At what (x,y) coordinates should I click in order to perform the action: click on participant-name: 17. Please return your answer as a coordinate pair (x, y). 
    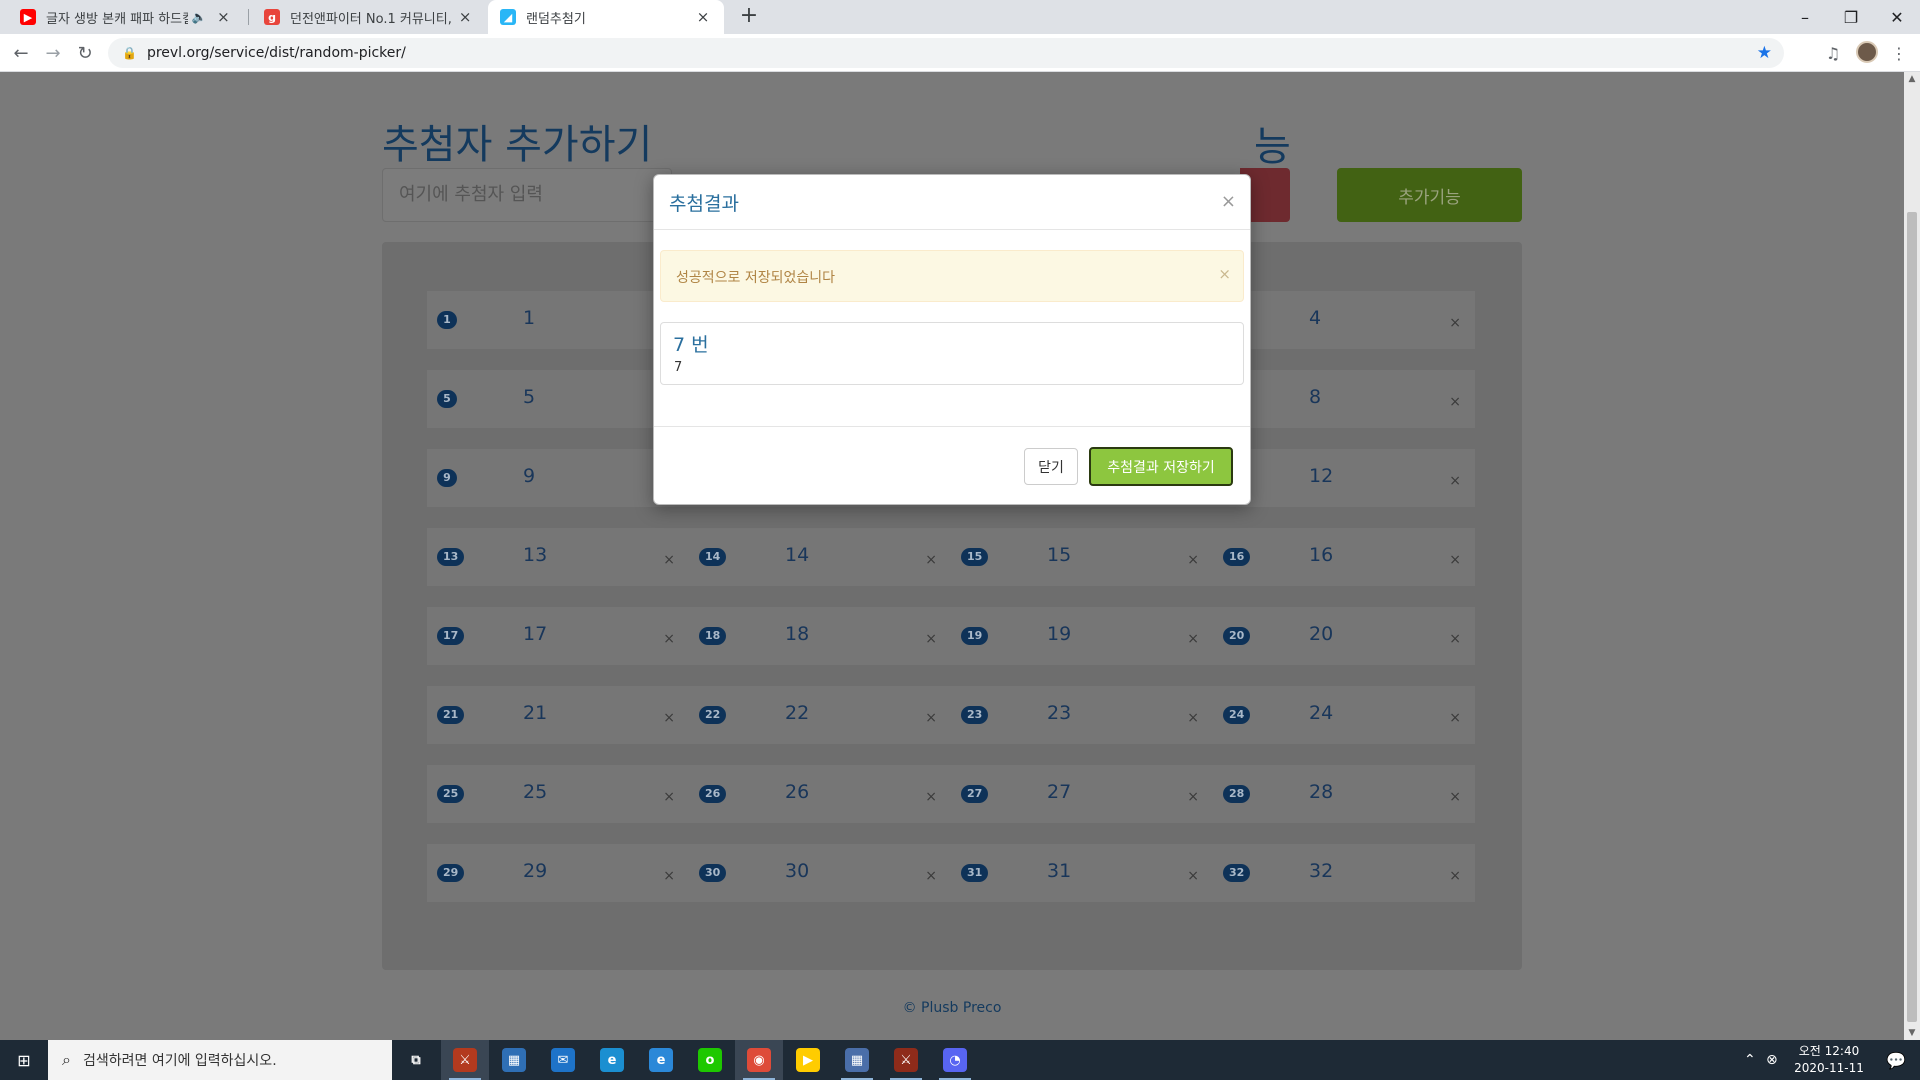
    Looking at the image, I should click on (535, 634).